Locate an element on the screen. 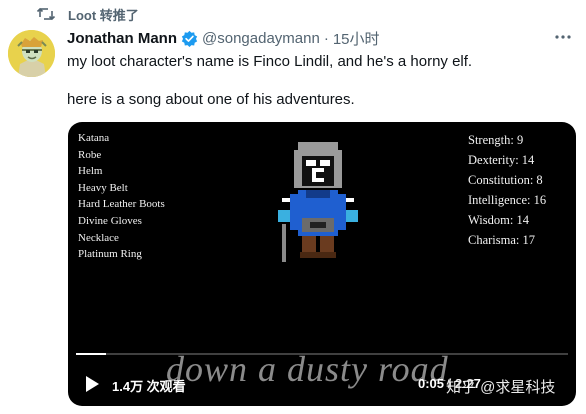 The image size is (586, 414). retweet-context: Loot 转推了 is located at coordinates (87, 14).